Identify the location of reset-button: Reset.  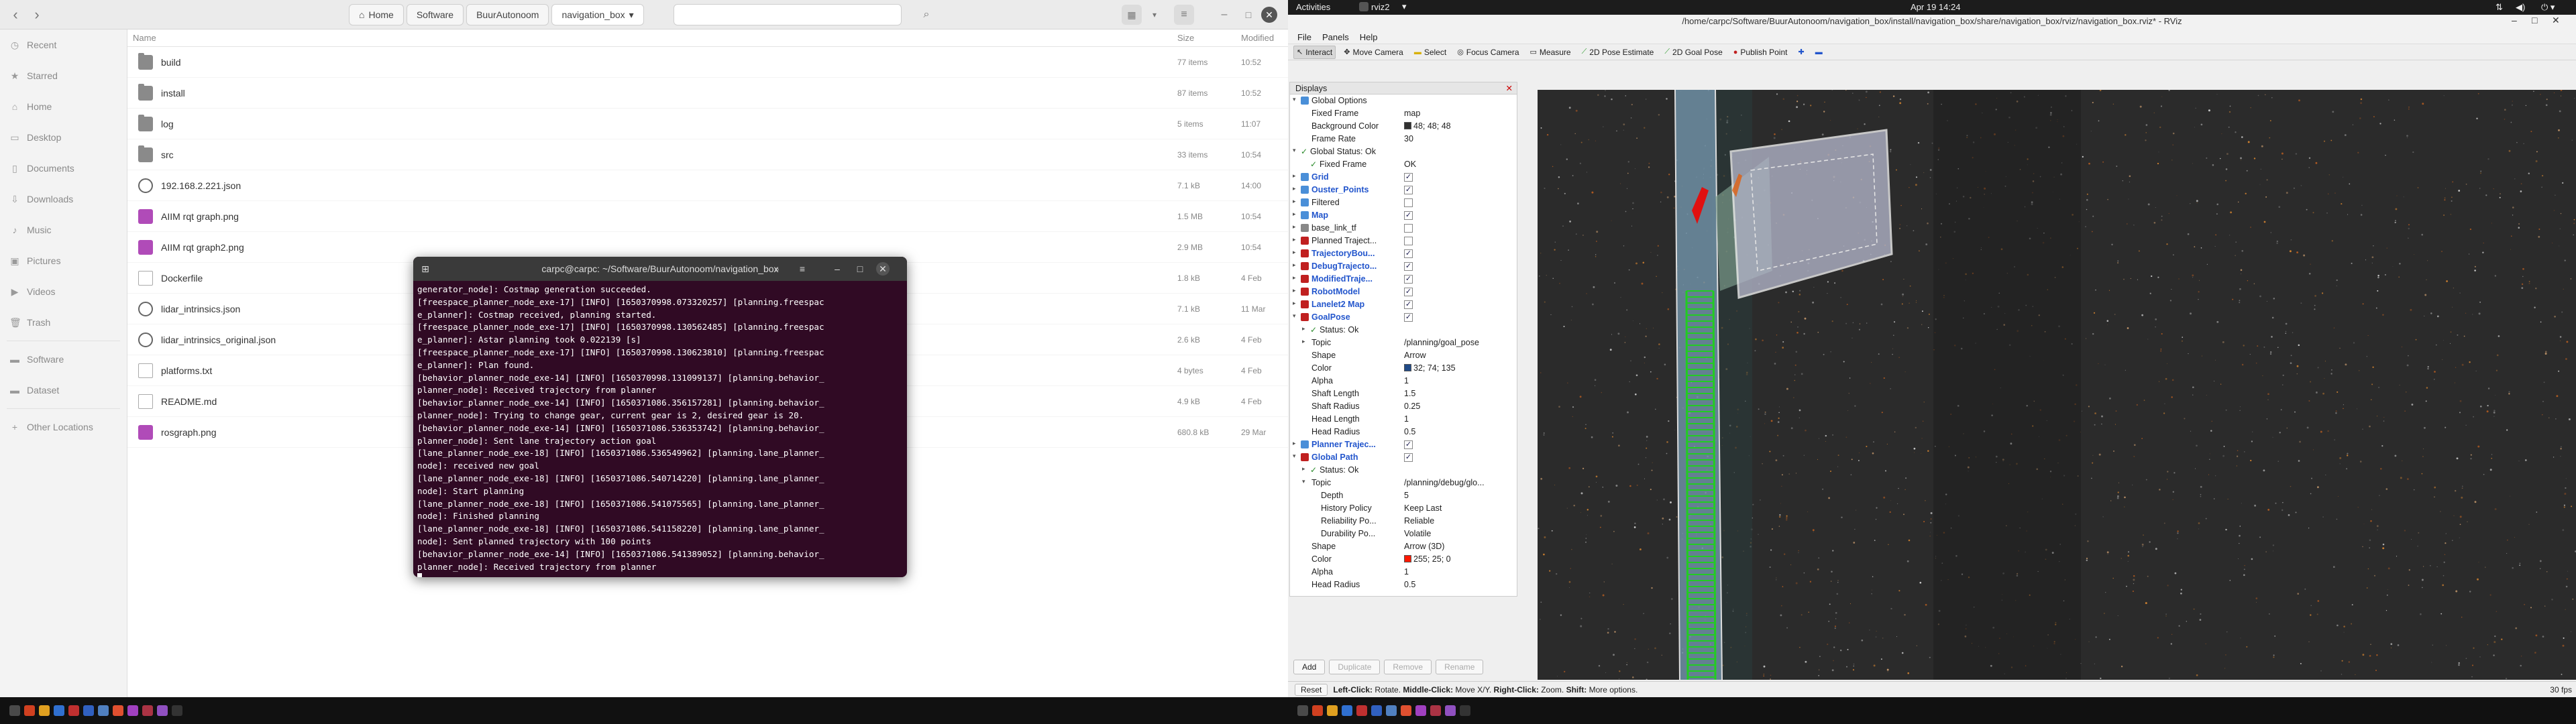
(1311, 689).